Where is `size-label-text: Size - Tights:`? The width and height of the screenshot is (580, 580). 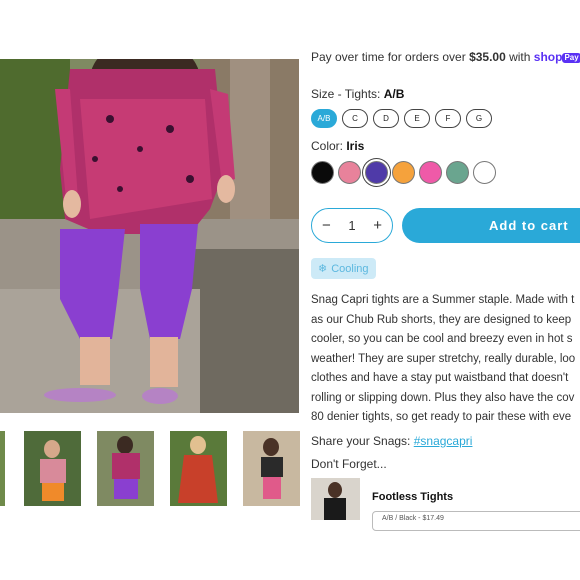 size-label-text: Size - Tights: is located at coordinates (347, 94).